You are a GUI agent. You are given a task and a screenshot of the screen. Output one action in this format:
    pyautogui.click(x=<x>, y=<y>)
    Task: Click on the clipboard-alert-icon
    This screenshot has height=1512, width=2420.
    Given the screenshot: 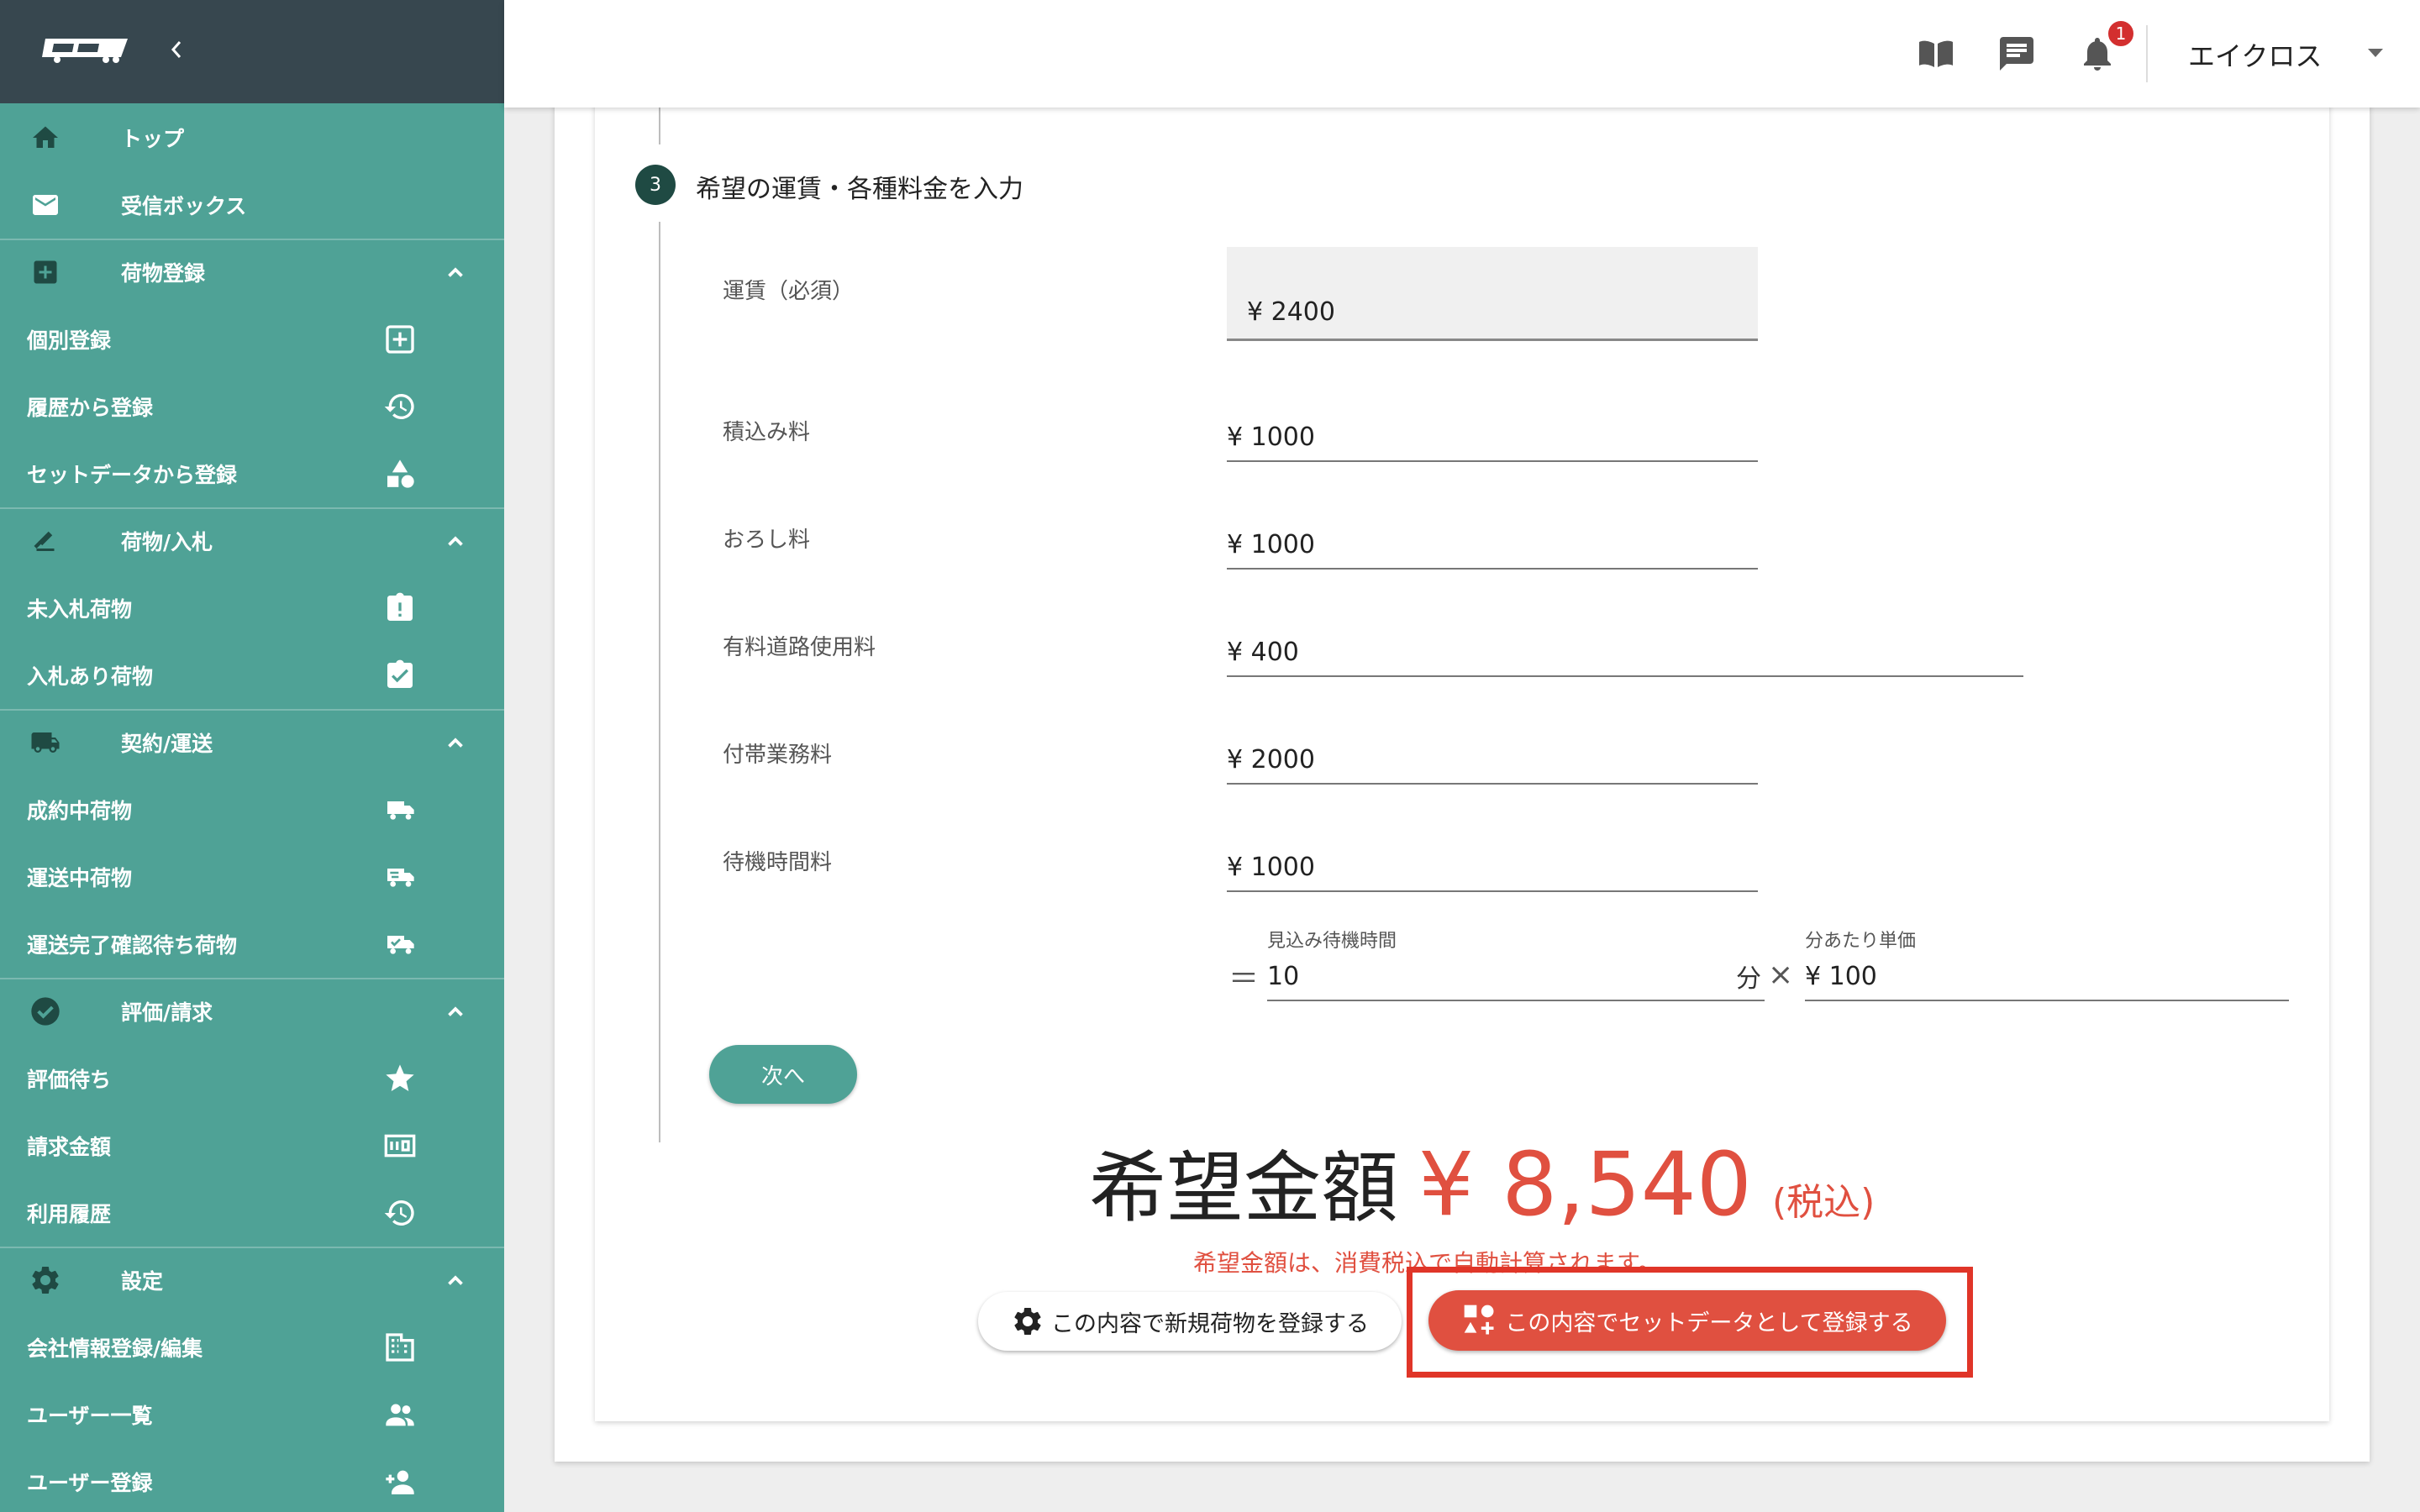 What is the action you would take?
    pyautogui.click(x=399, y=608)
    